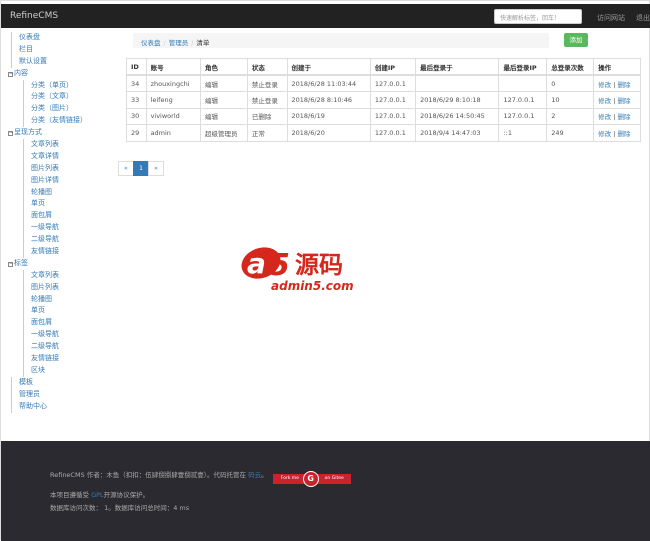 The height and width of the screenshot is (541, 650). What do you see at coordinates (29, 37) in the screenshot?
I see `sidebar-item-label: 仪表盘` at bounding box center [29, 37].